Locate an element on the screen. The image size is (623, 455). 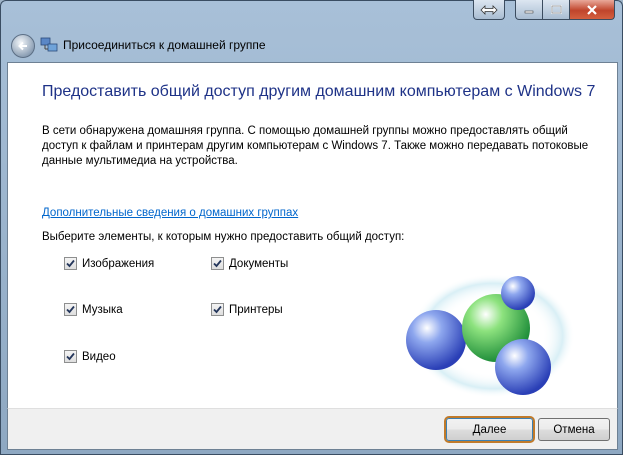
checkbox-music: Музыка is located at coordinates (93, 309).